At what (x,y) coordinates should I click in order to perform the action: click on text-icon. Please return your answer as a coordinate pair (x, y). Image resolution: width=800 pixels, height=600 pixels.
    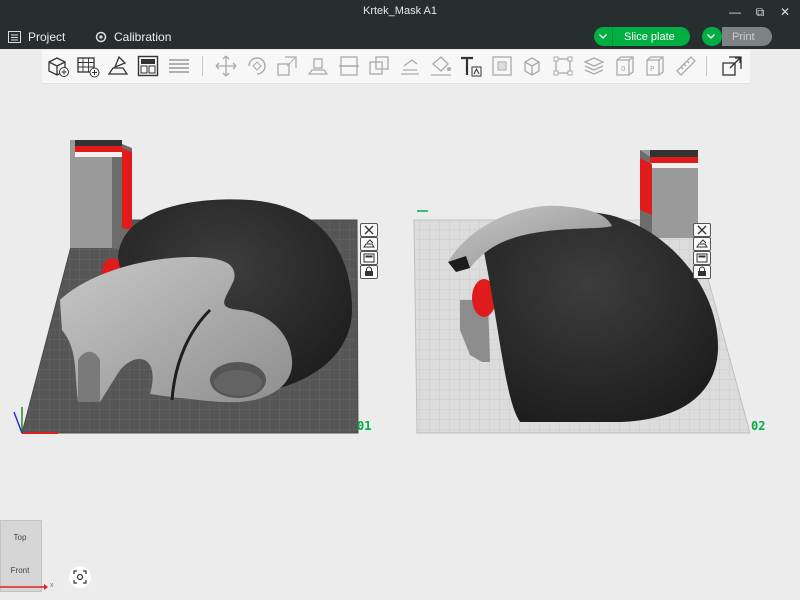
    Looking at the image, I should click on (471, 66).